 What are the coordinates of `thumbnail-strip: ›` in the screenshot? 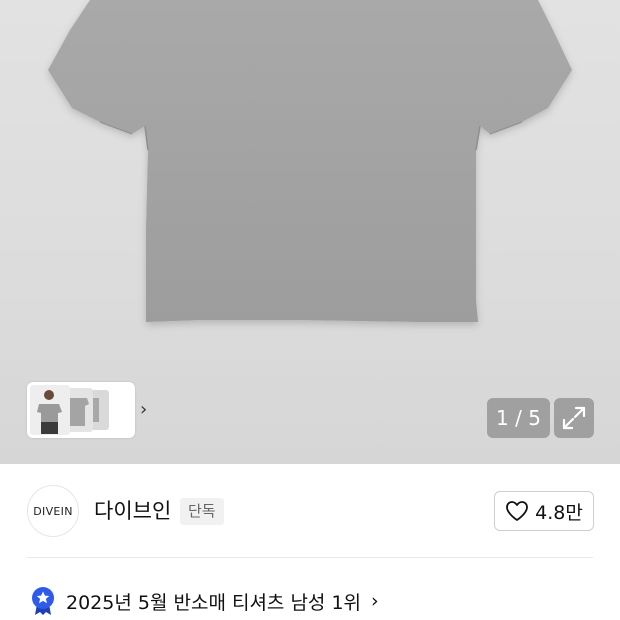 It's located at (87, 410).